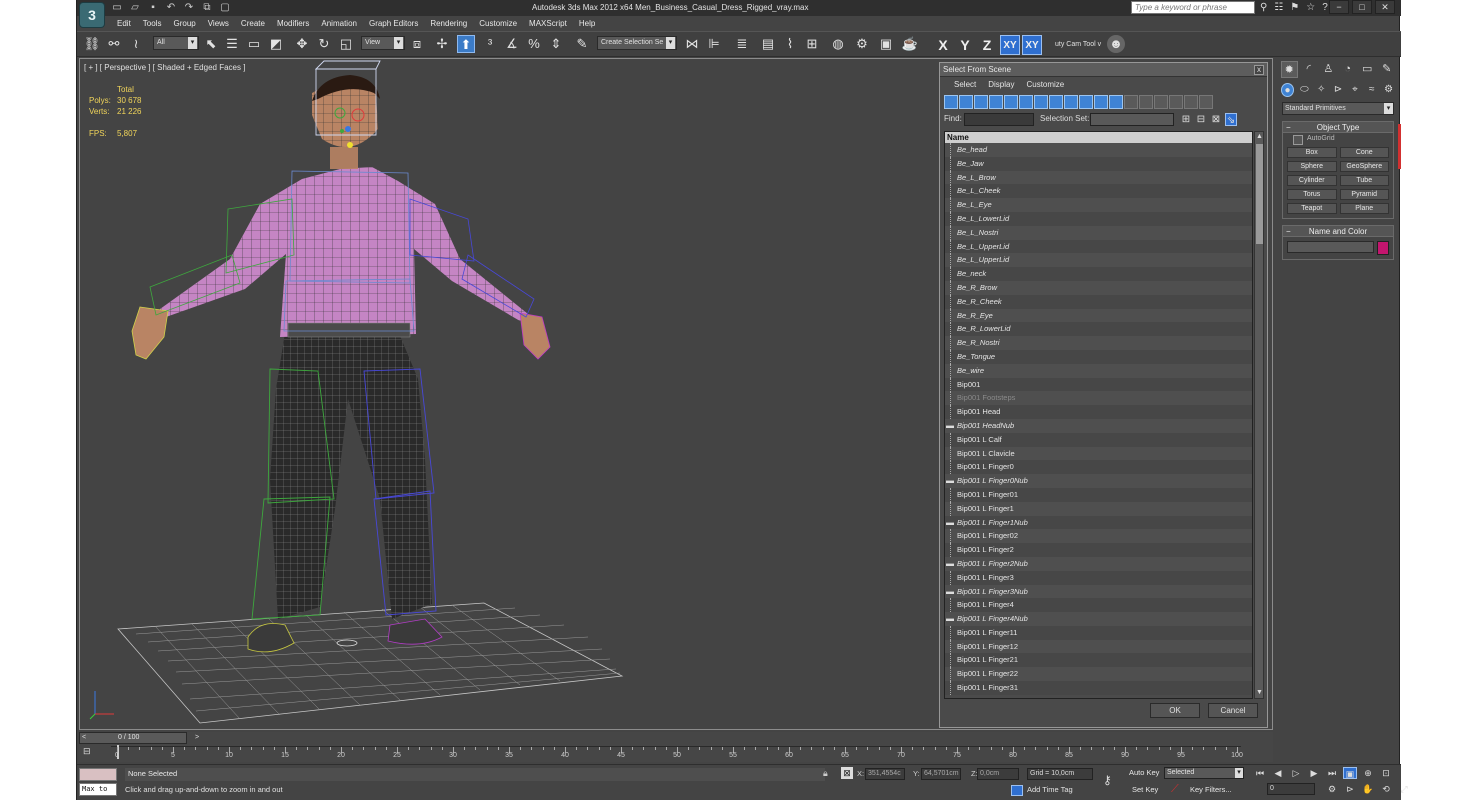 This screenshot has height=800, width=1480. What do you see at coordinates (1278, 7) in the screenshot?
I see `subscription-icon: ☷` at bounding box center [1278, 7].